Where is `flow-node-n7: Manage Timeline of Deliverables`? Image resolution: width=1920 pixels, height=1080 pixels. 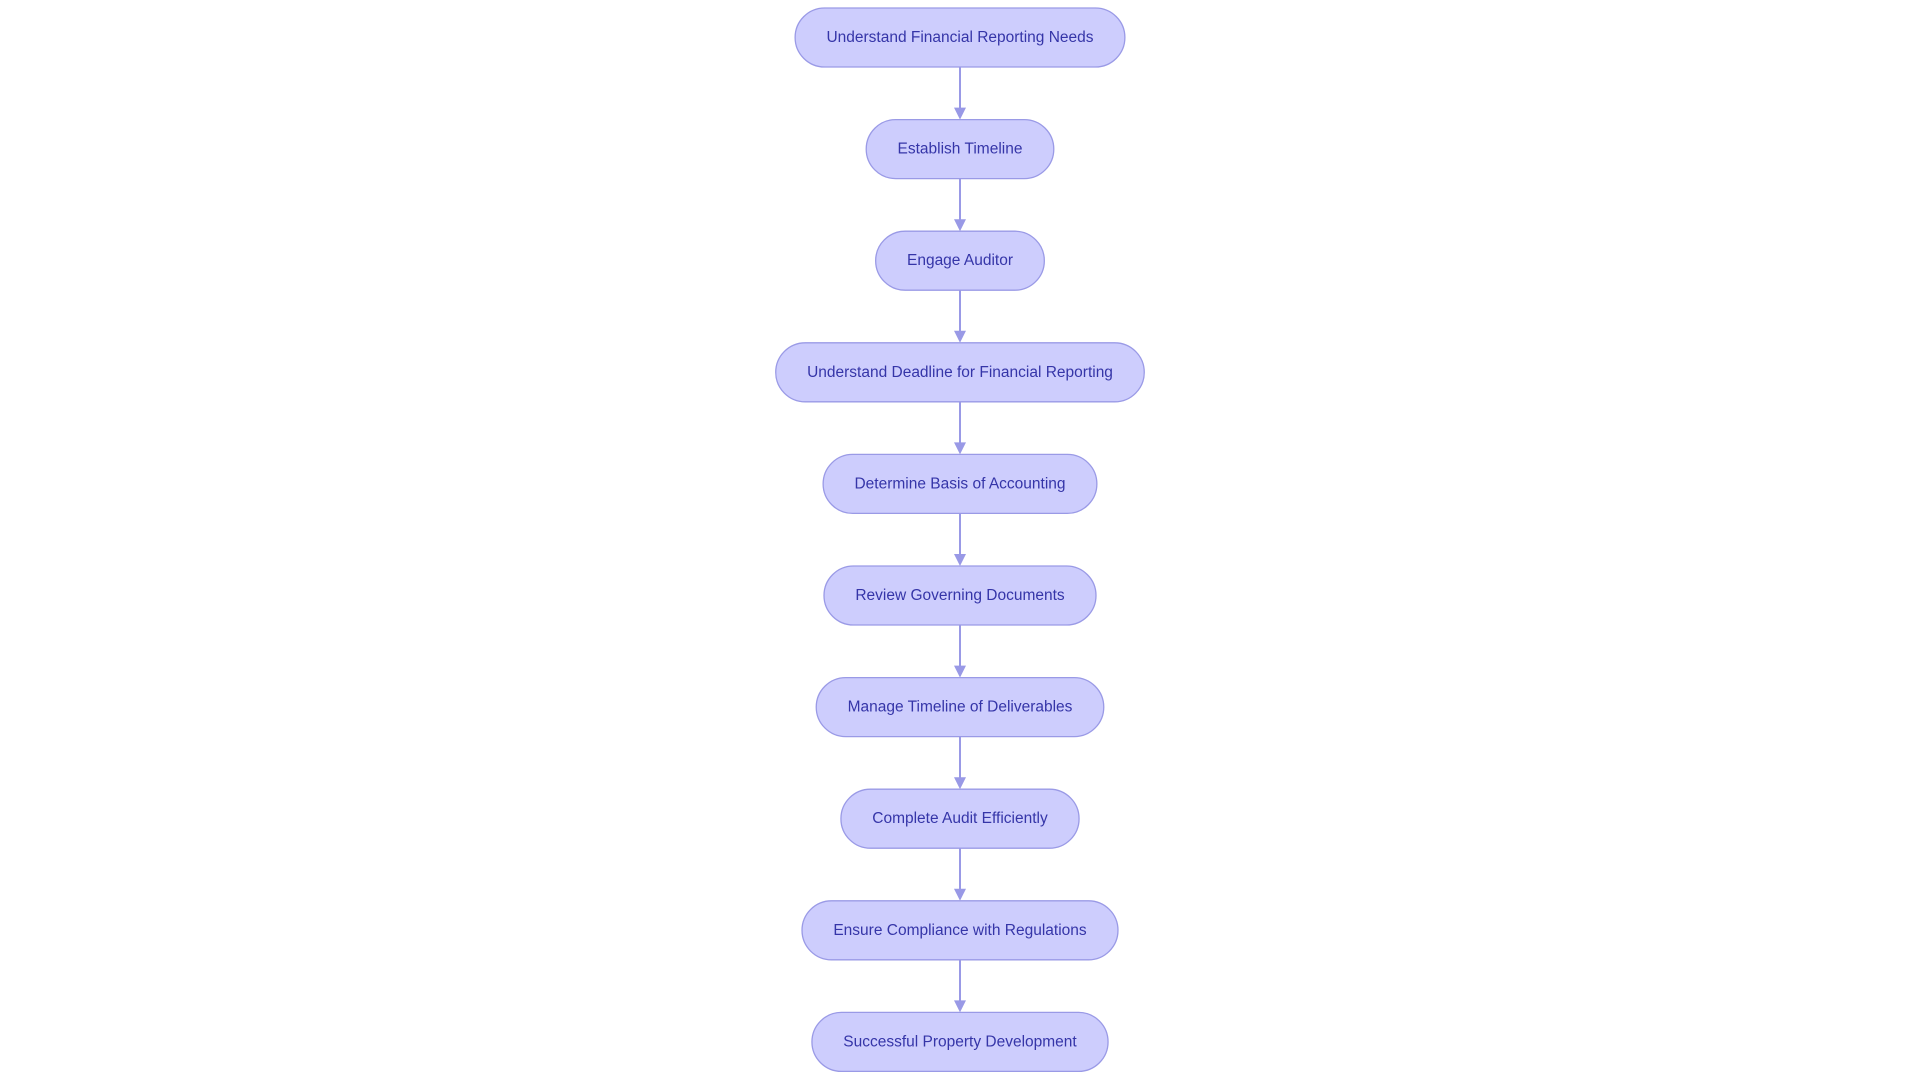 flow-node-n7: Manage Timeline of Deliverables is located at coordinates (960, 707).